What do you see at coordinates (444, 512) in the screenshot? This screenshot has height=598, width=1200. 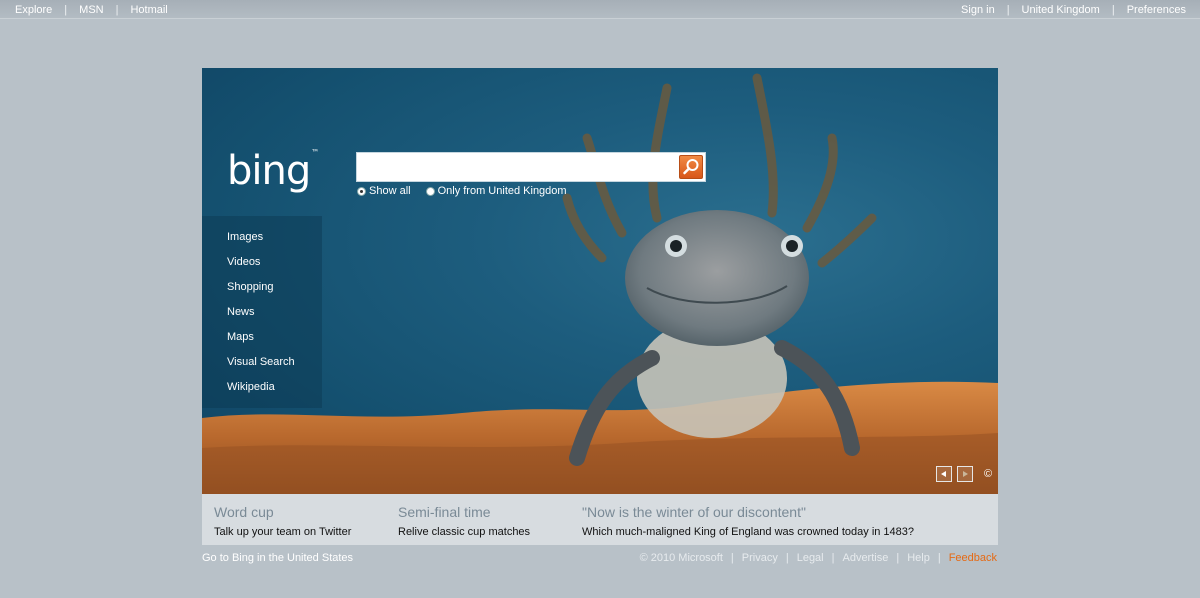 I see `hotspot-title: Semi-final time` at bounding box center [444, 512].